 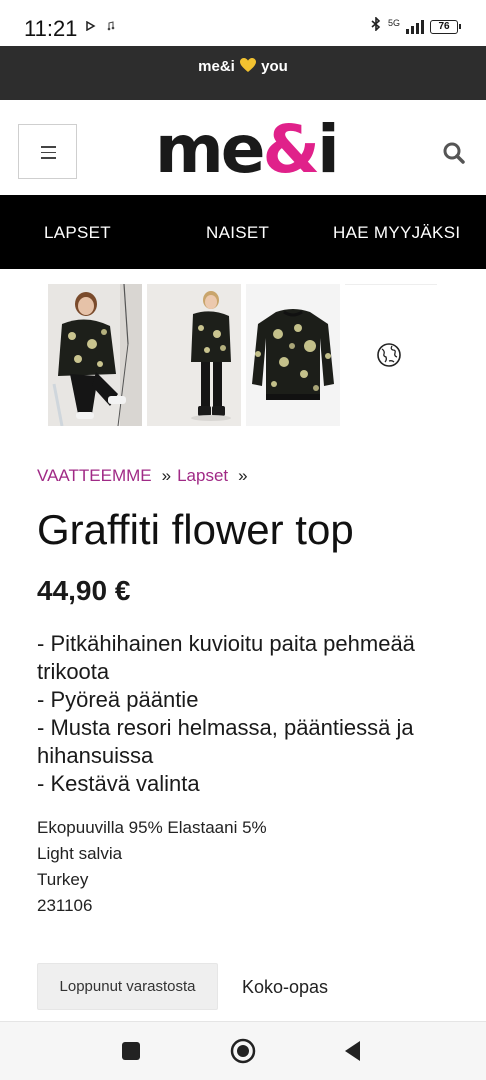 I want to click on search-icon, so click(x=454, y=153).